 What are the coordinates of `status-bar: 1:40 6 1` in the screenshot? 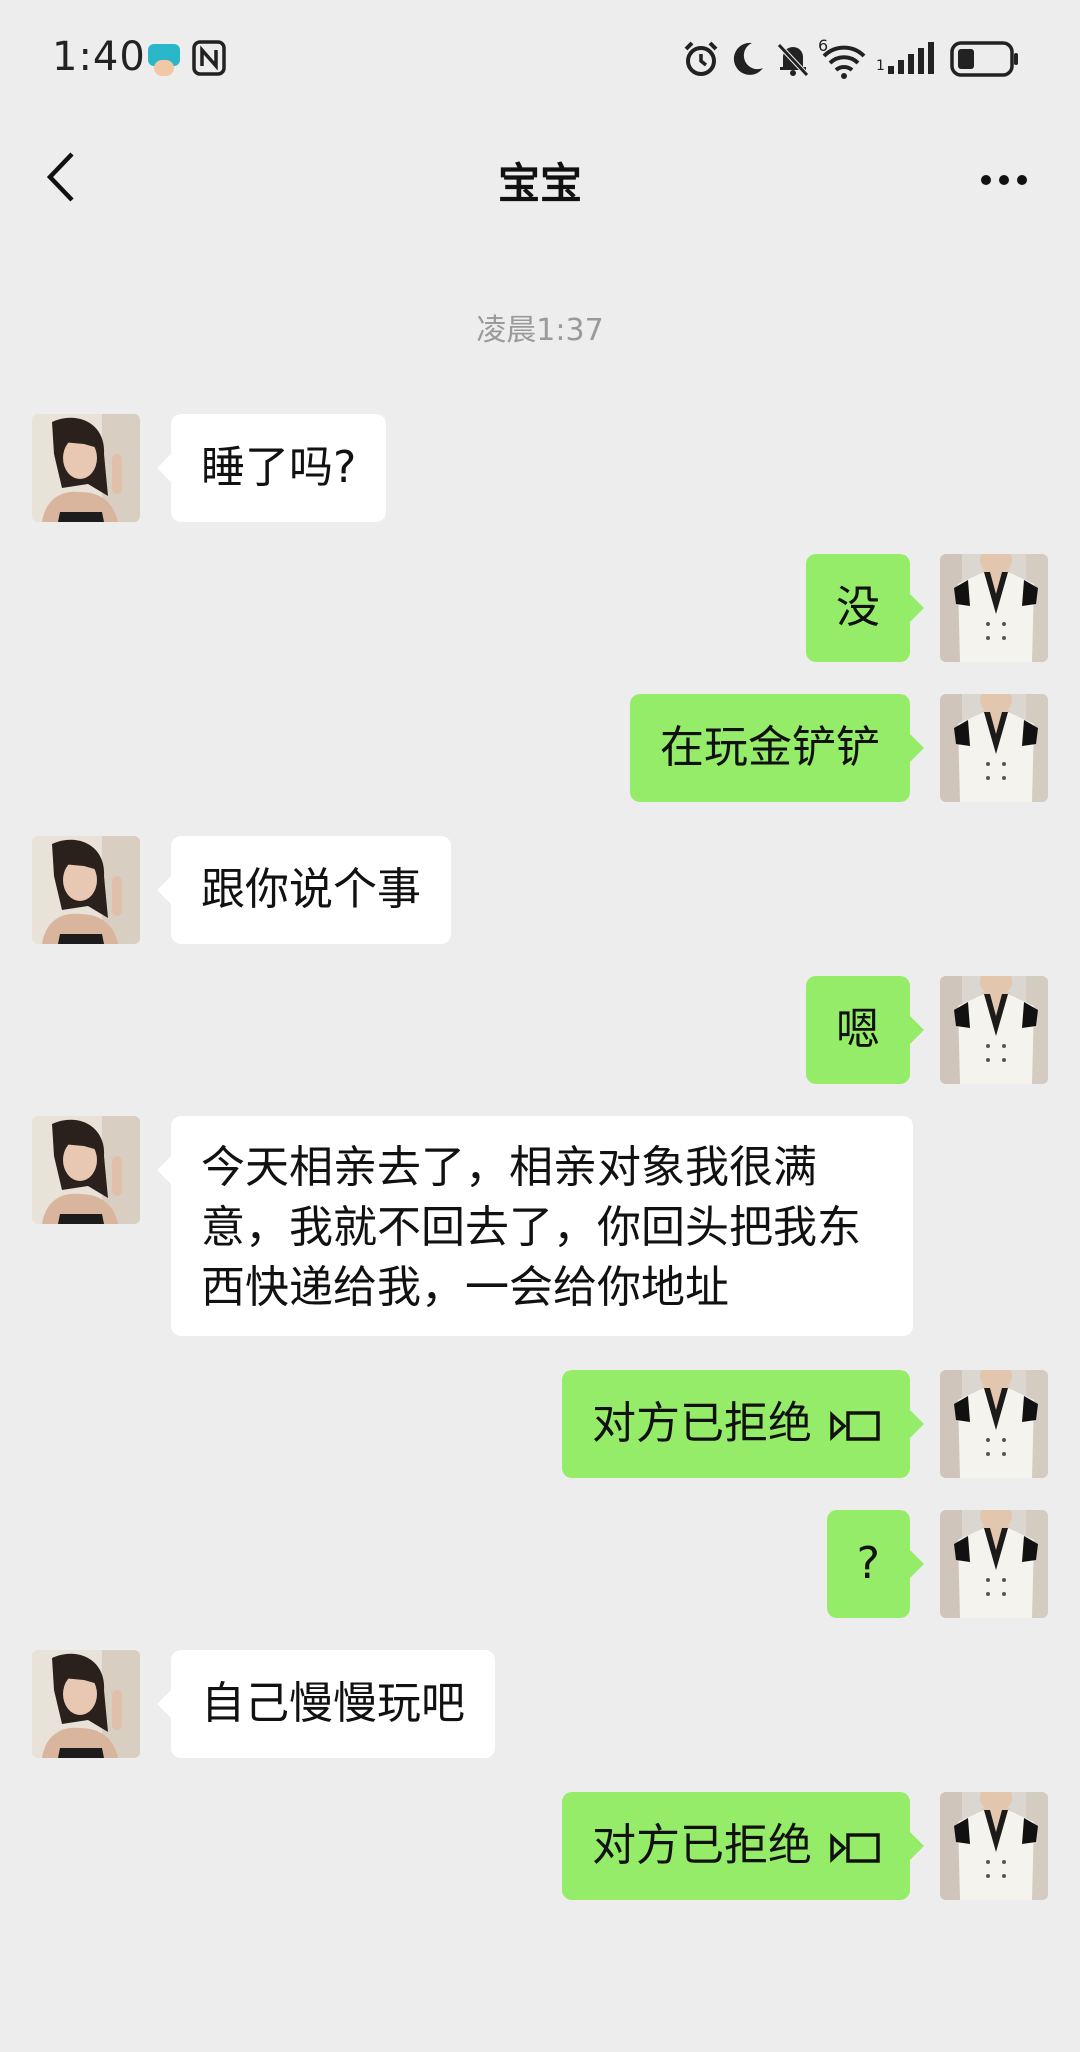 It's located at (540, 60).